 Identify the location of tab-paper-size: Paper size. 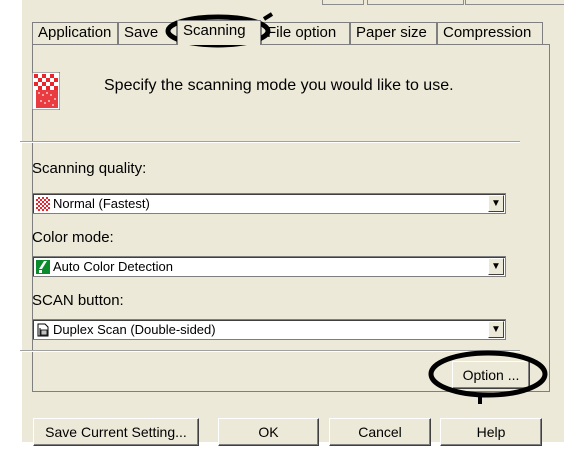
(393, 33).